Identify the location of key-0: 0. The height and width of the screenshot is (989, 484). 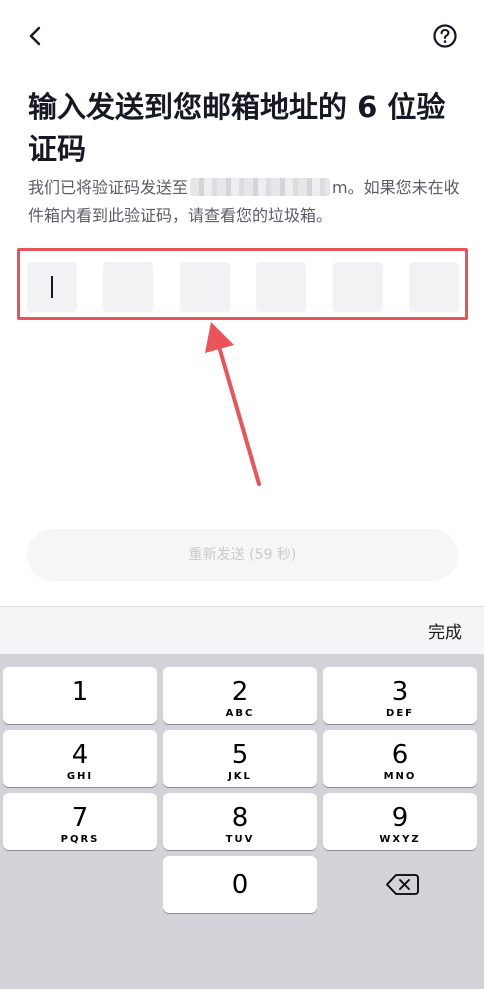
(240, 884).